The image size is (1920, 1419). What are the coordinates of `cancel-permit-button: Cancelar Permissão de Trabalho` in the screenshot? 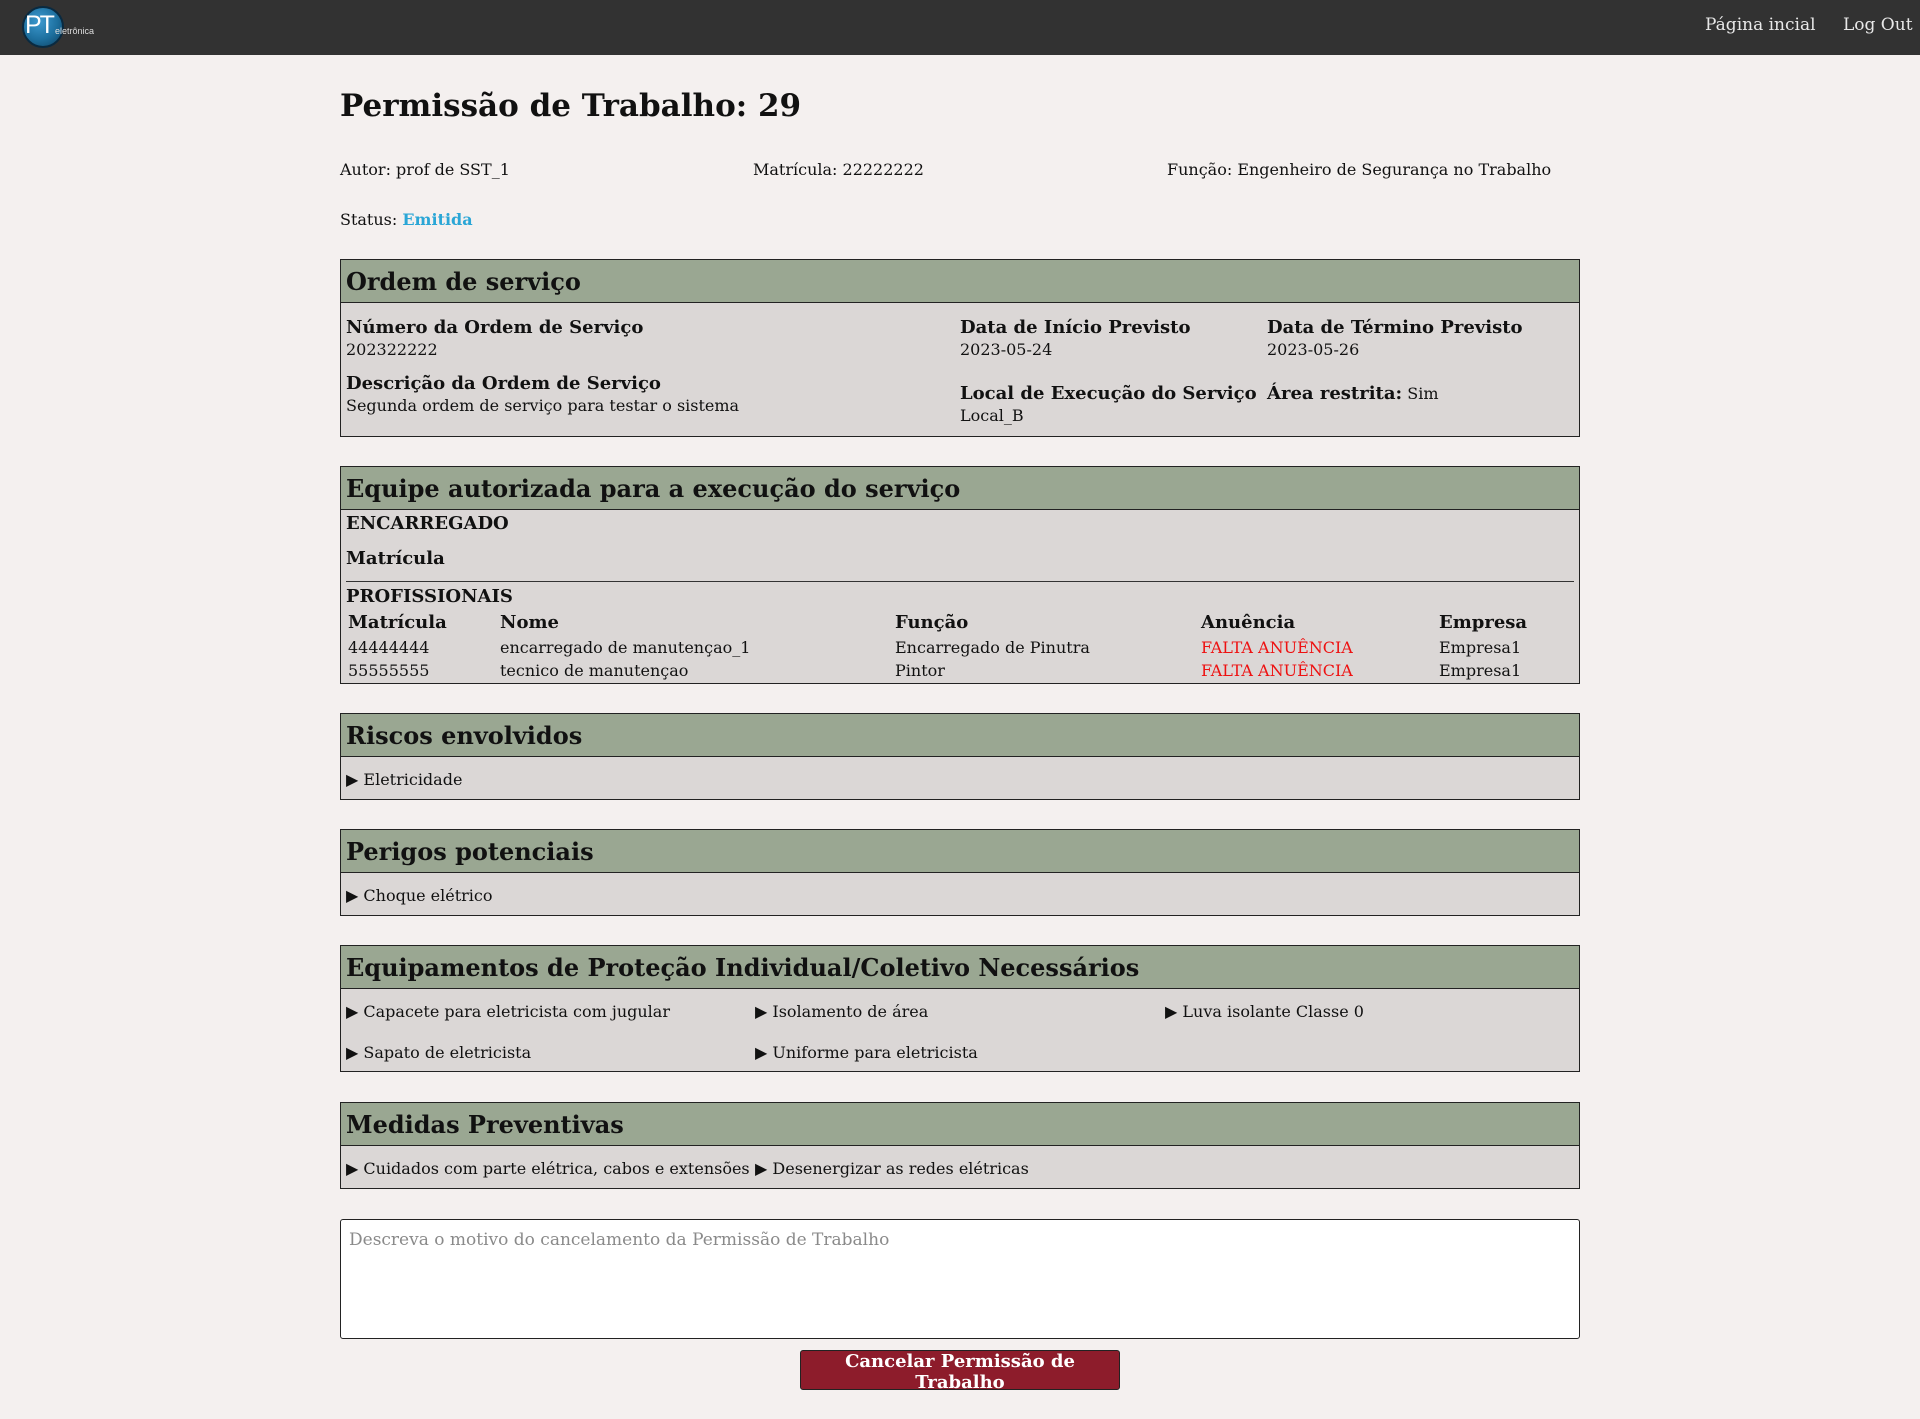 It's located at (960, 1371).